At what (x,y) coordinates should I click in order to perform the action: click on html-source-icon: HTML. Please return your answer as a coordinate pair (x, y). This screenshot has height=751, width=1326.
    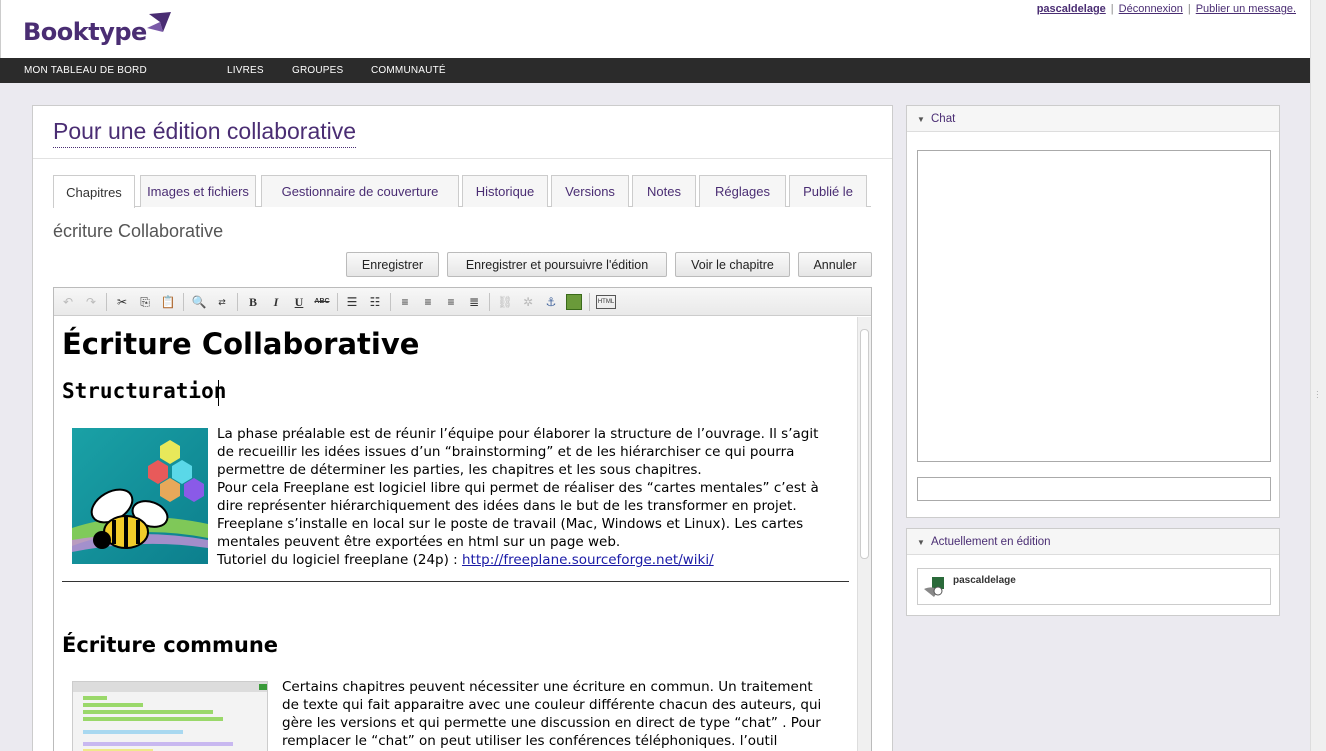
    Looking at the image, I should click on (606, 302).